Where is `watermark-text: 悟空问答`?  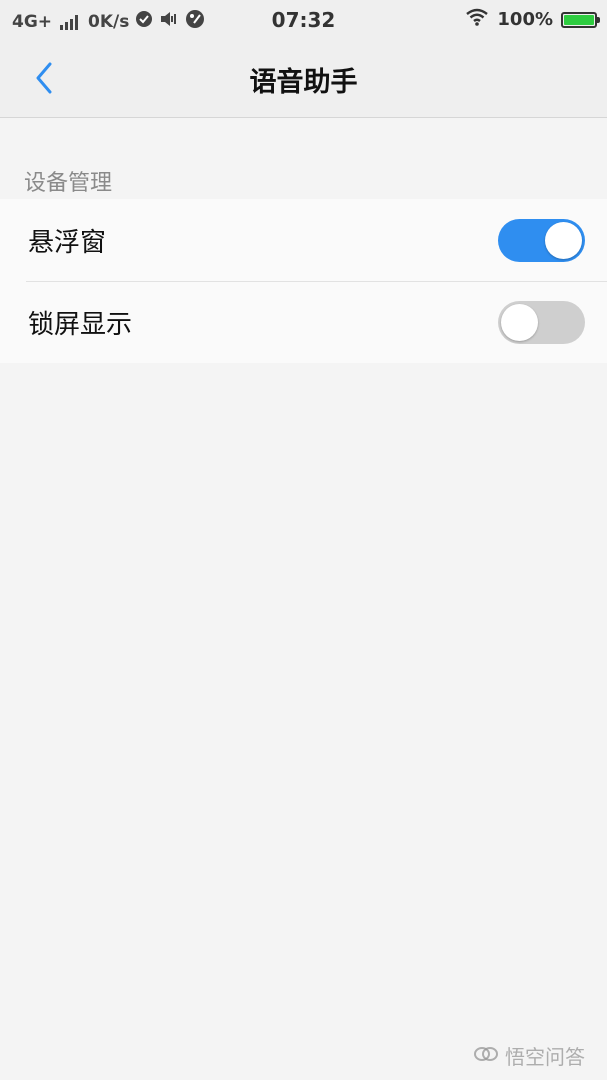 watermark-text: 悟空问答 is located at coordinates (545, 1057).